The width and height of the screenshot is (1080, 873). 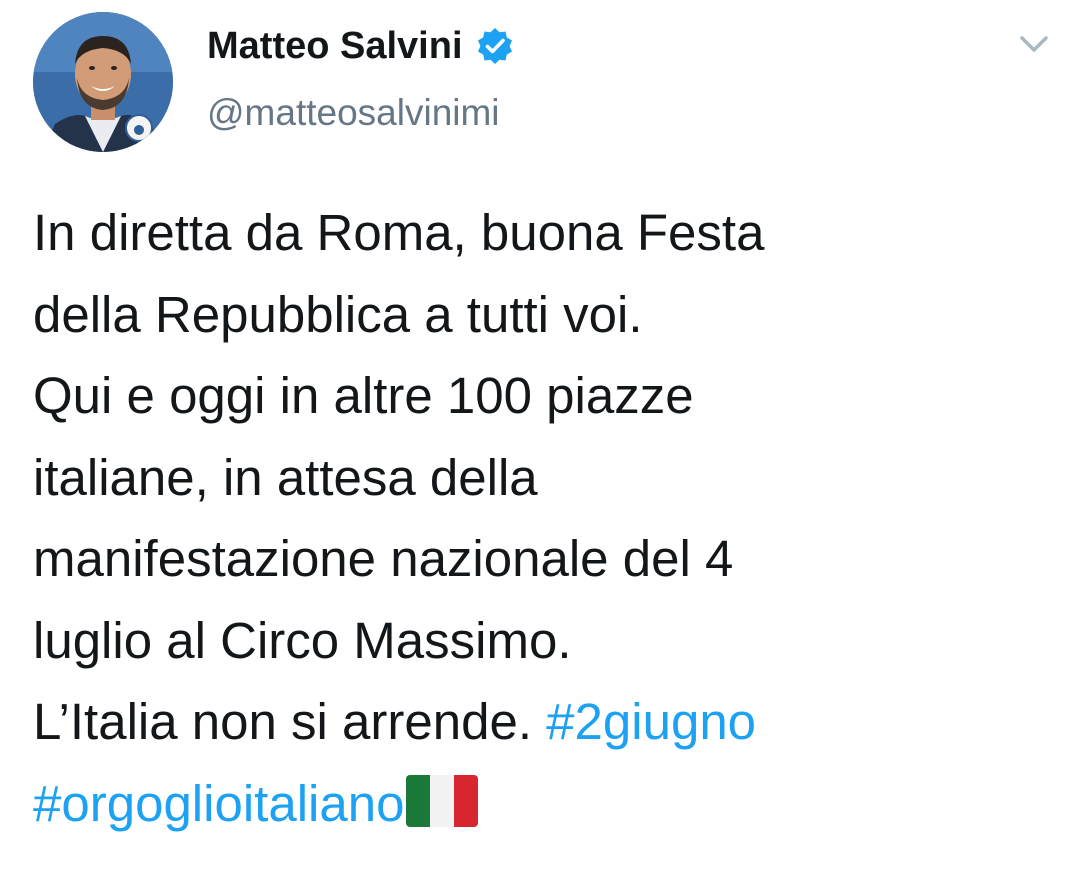 What do you see at coordinates (218, 803) in the screenshot?
I see `hashtag-link: #orgoglioitaliano` at bounding box center [218, 803].